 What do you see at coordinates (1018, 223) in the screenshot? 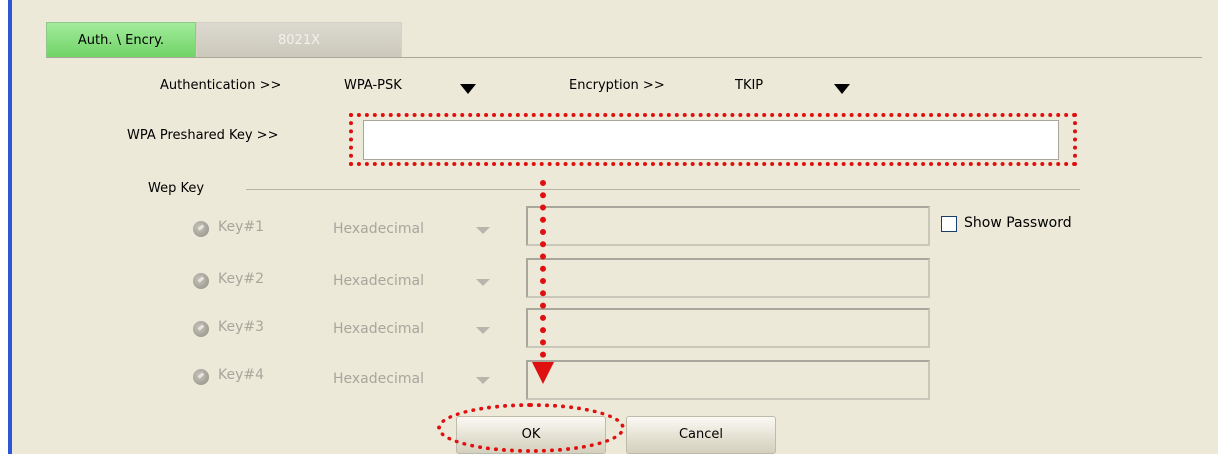
I see `show-password-label: Show Password` at bounding box center [1018, 223].